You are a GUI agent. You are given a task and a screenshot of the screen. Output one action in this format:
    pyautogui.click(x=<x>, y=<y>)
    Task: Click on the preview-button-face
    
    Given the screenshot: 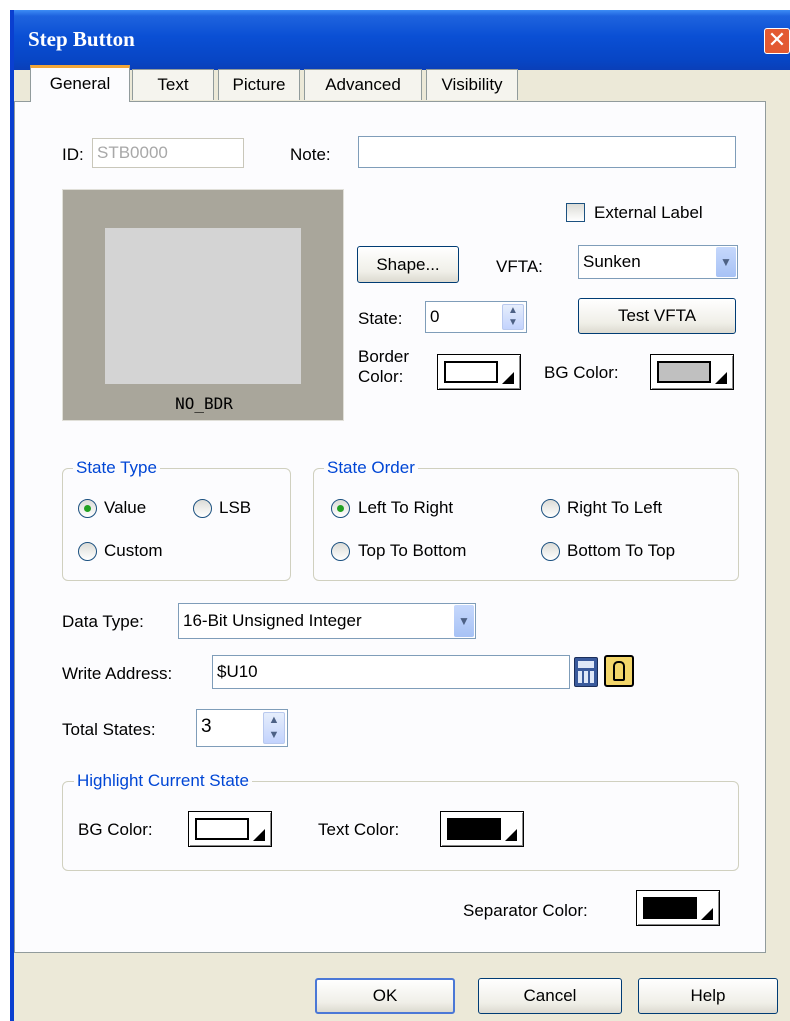 What is the action you would take?
    pyautogui.click(x=203, y=306)
    